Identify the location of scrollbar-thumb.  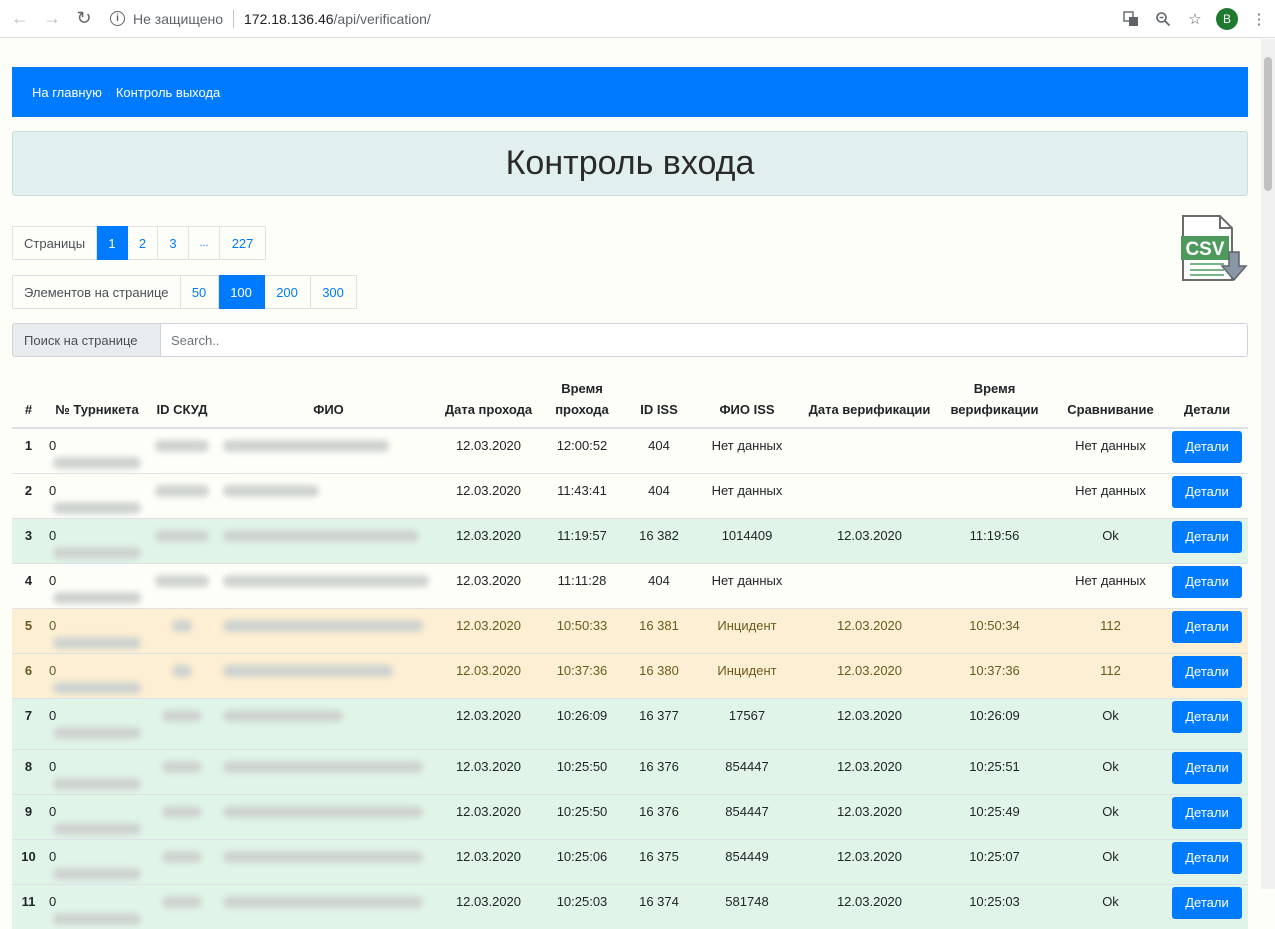
(1268, 124).